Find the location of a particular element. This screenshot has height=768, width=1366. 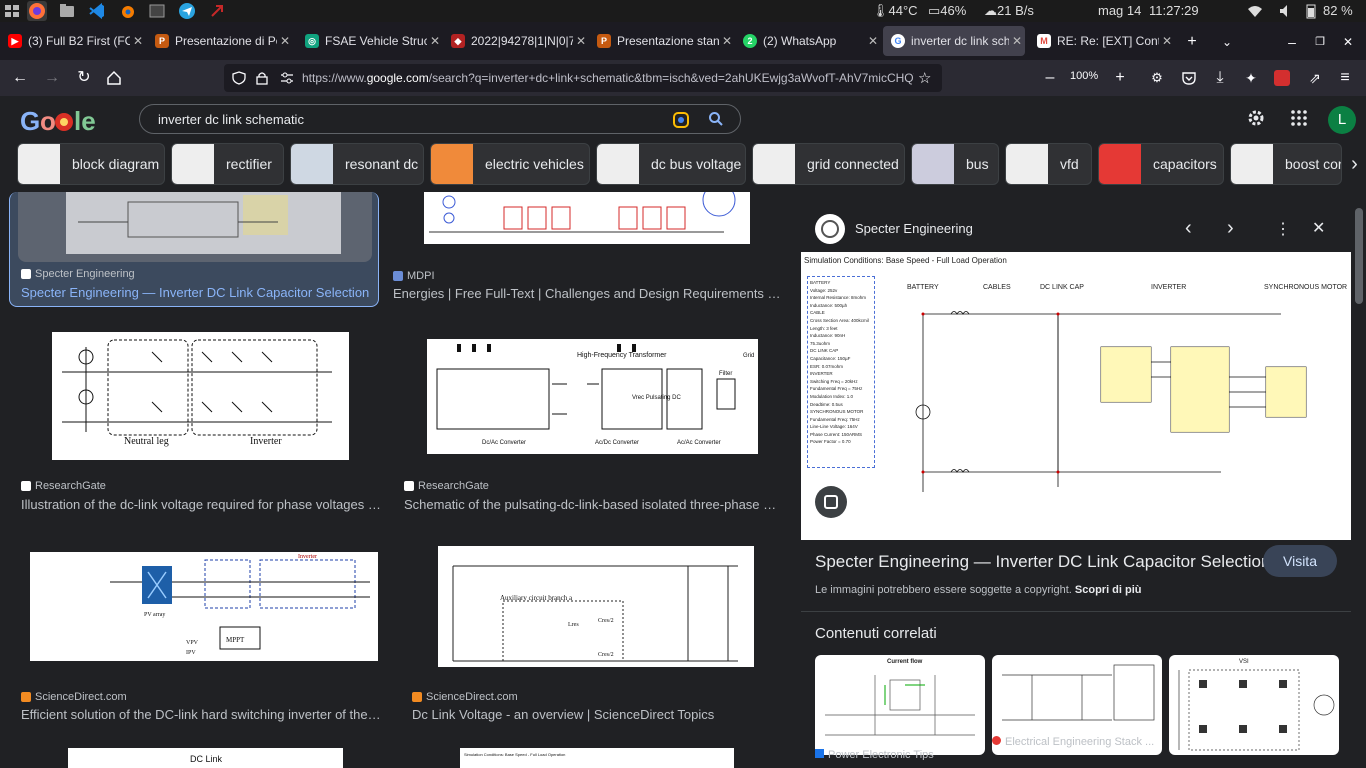

permissions-icon is located at coordinates (287, 78).